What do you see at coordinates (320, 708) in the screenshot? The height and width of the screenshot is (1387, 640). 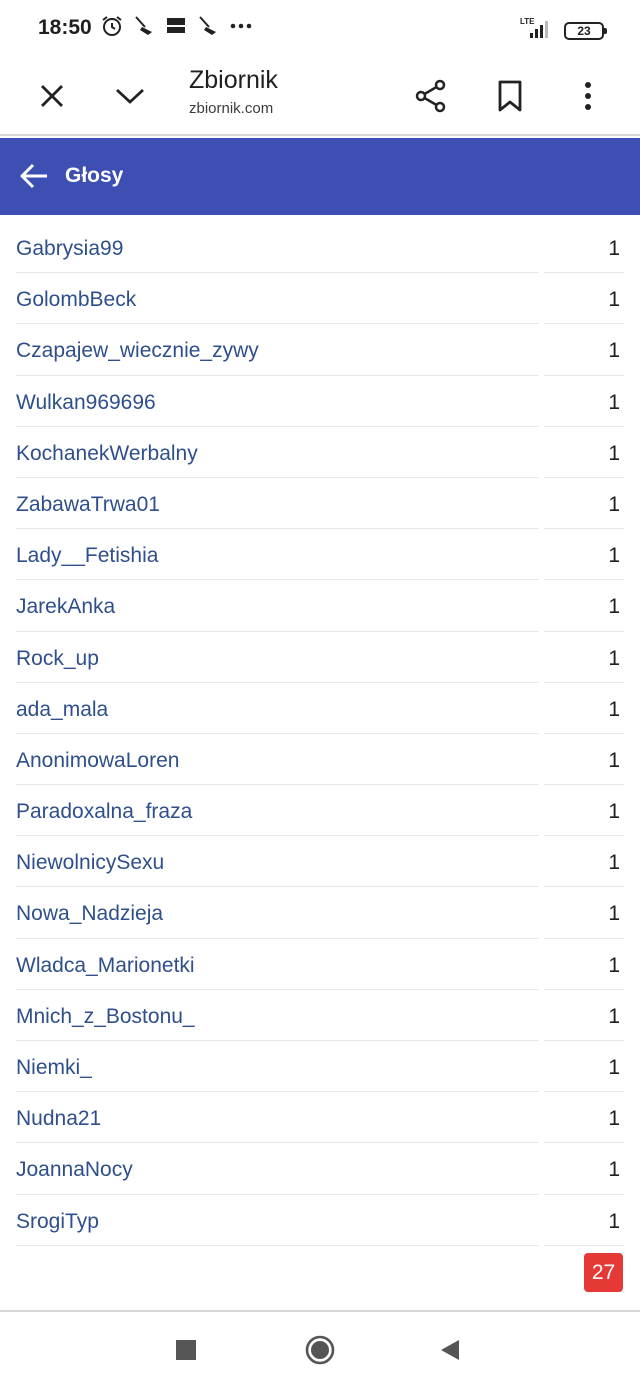 I see `vote-row: ada_mala 1` at bounding box center [320, 708].